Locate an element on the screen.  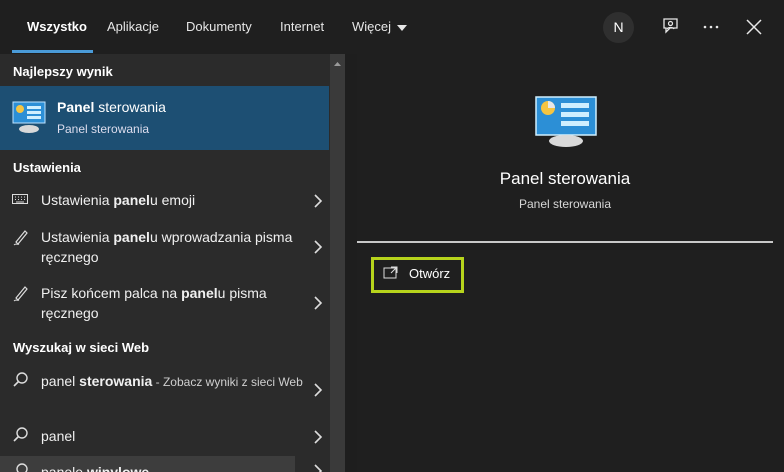
preview-separator is located at coordinates (565, 242).